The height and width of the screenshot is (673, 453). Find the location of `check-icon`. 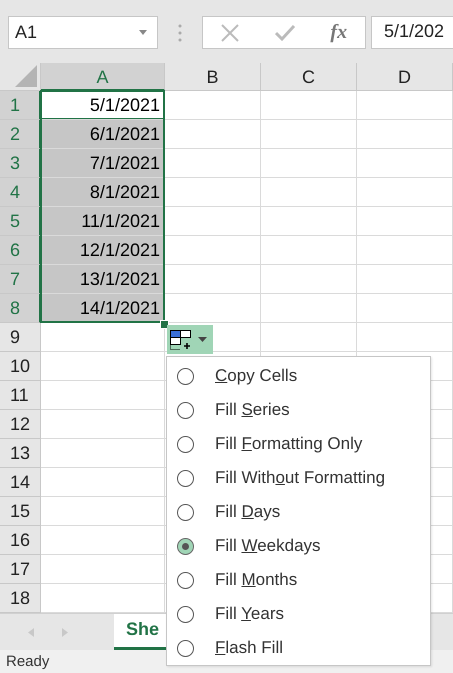

check-icon is located at coordinates (284, 32).